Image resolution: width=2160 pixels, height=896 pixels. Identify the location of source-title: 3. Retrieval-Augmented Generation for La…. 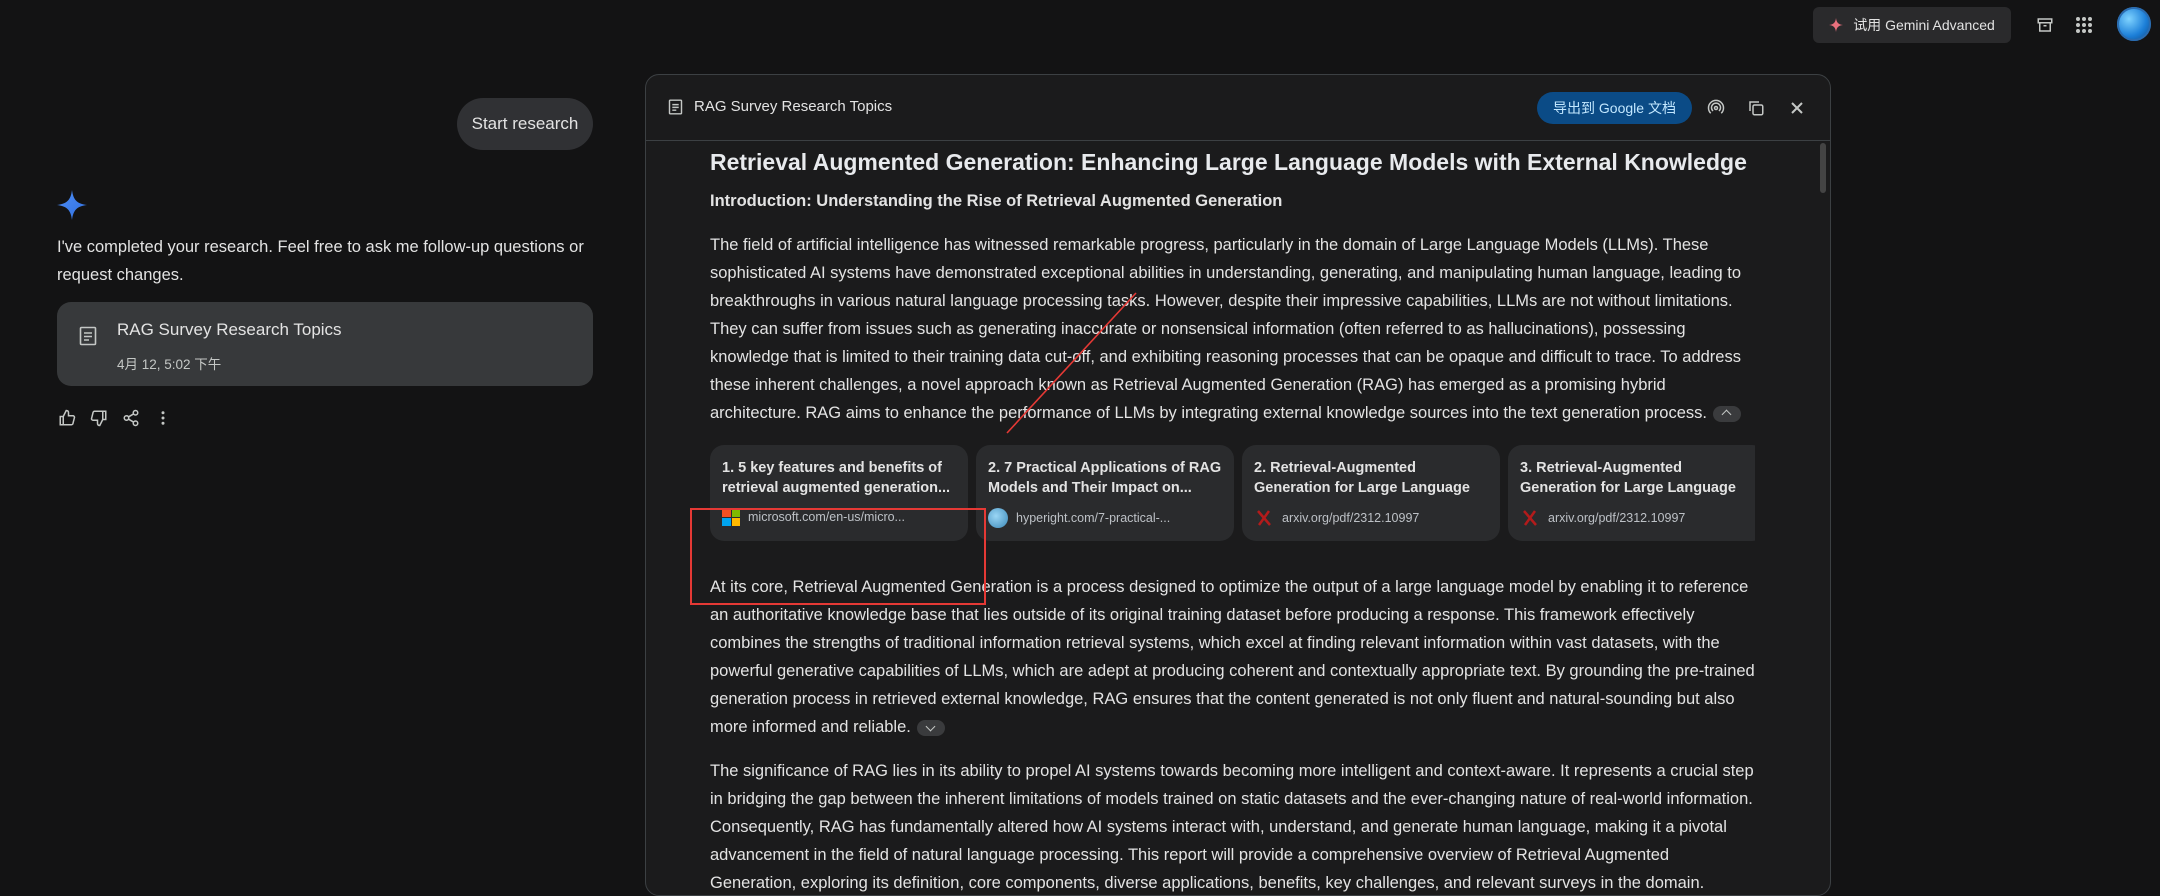
(1628, 478).